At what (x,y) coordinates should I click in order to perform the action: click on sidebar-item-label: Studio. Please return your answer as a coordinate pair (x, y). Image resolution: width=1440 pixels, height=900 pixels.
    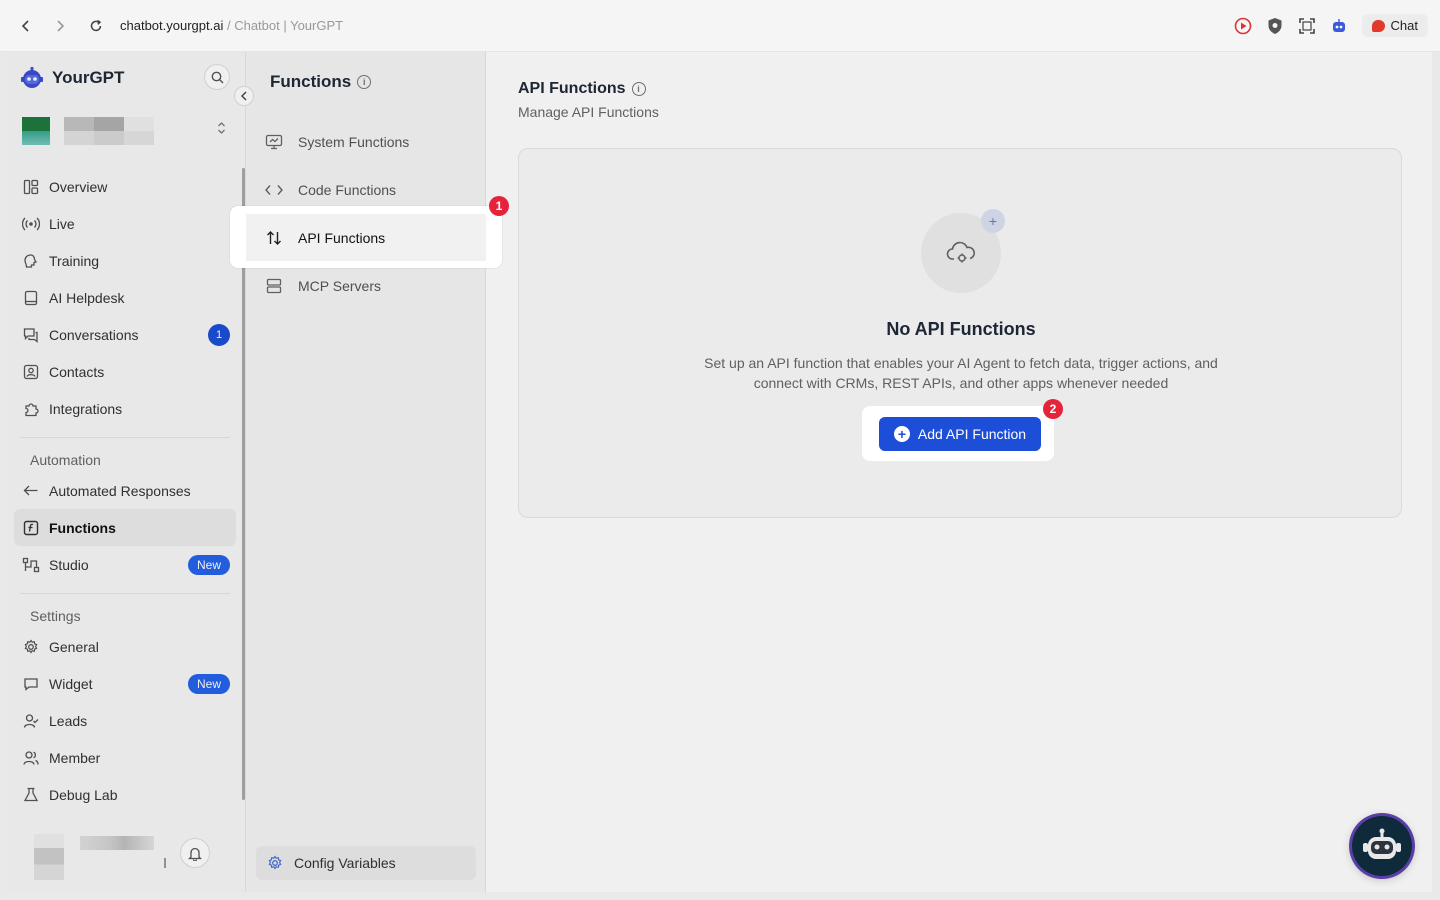
    Looking at the image, I should click on (69, 564).